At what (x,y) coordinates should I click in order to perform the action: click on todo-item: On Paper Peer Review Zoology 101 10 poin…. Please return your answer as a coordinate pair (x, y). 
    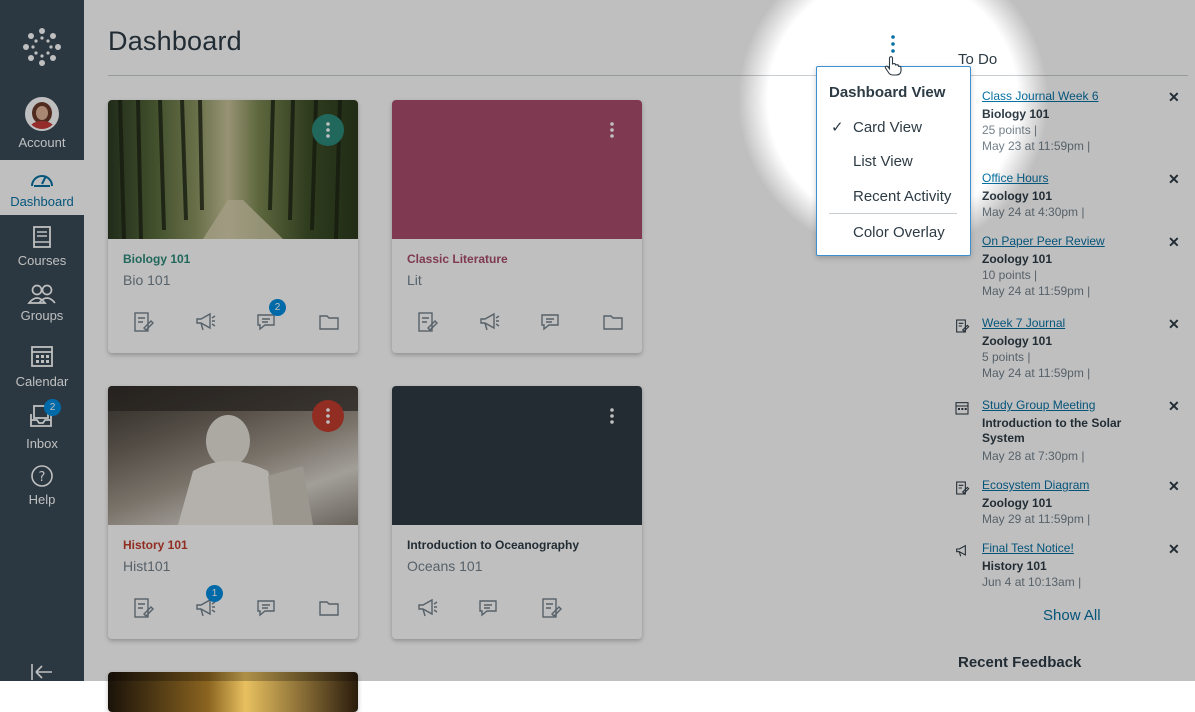
    Looking at the image, I should click on (1069, 269).